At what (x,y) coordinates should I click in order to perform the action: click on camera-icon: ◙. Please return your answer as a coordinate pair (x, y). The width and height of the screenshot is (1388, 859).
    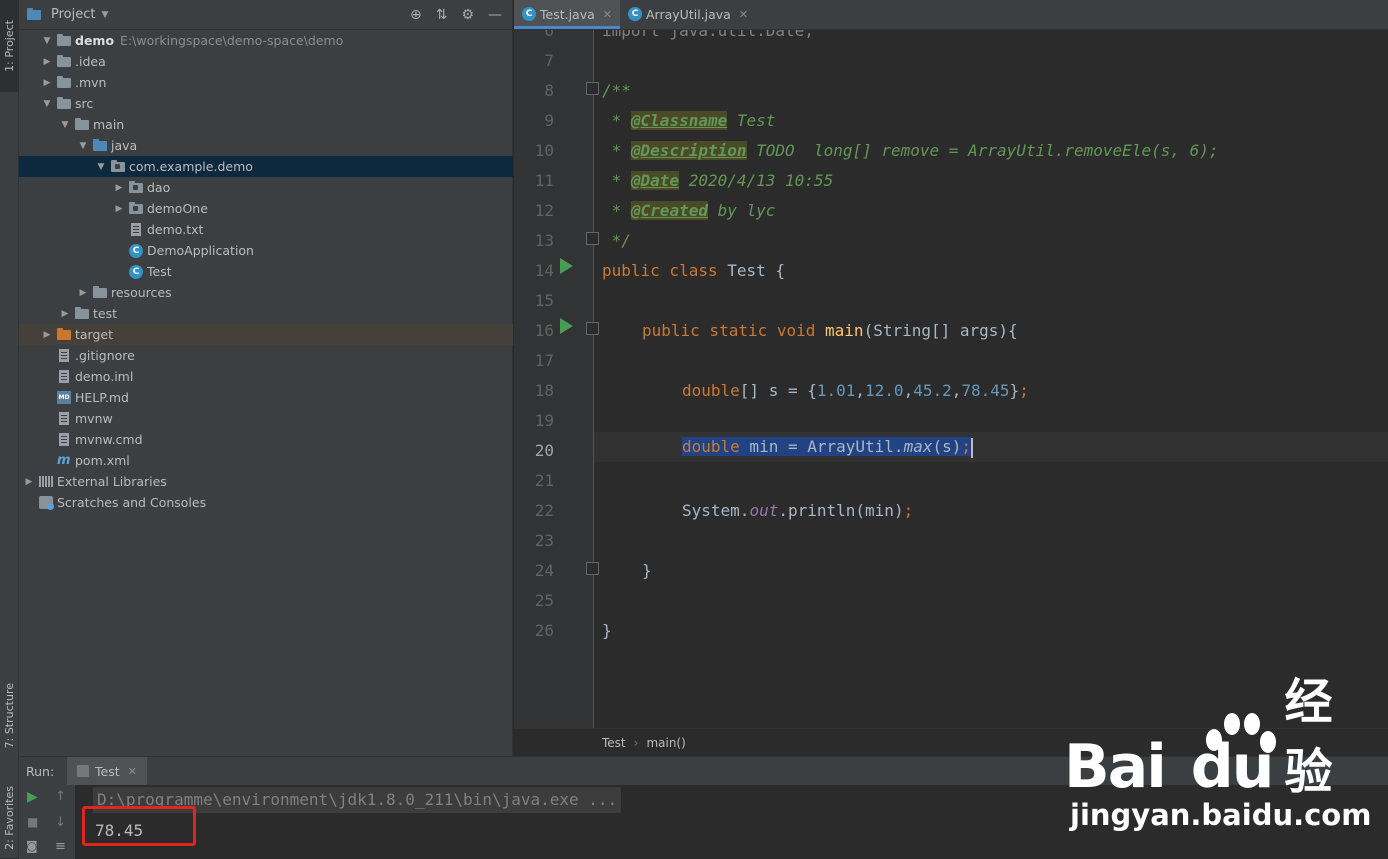
    Looking at the image, I should click on (32, 846).